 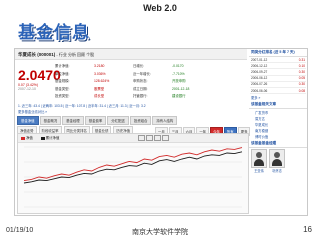 What do you see at coordinates (165, 120) in the screenshot?
I see `tab-item: 持有人结构` at bounding box center [165, 120].